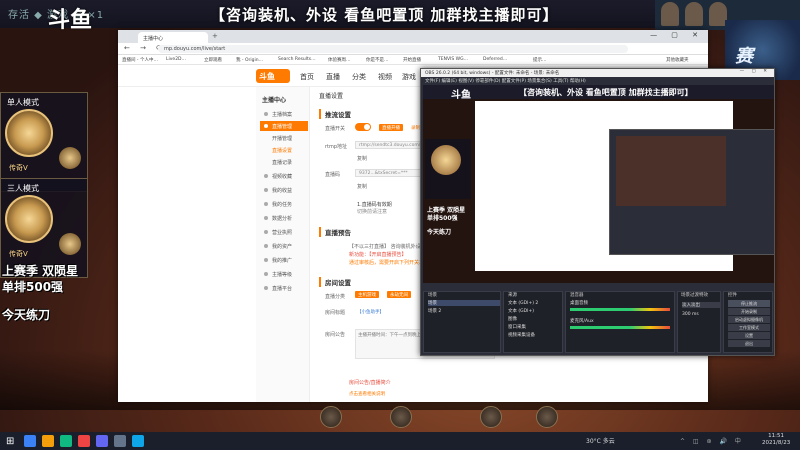  What do you see at coordinates (749, 343) in the screenshot?
I see `exit-button: 退出` at bounding box center [749, 343].